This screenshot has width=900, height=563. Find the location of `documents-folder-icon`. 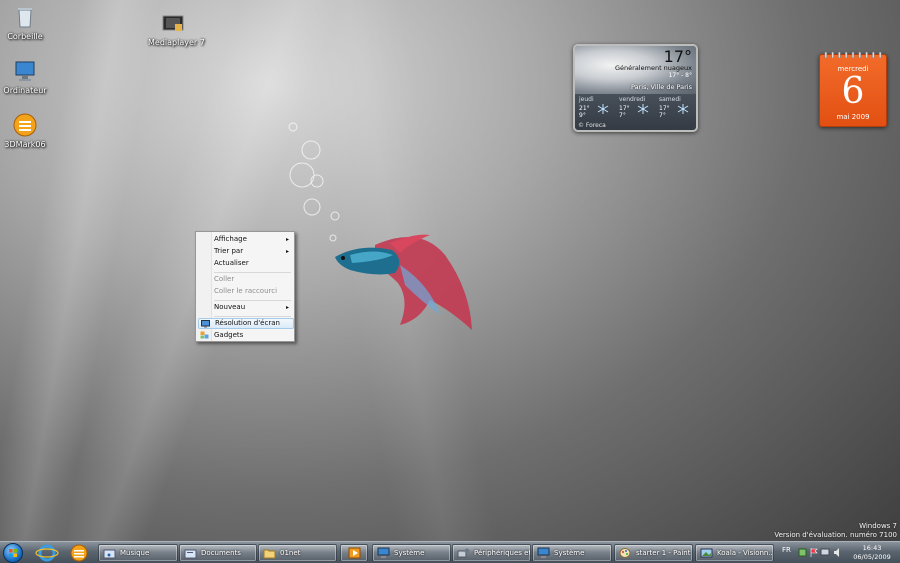

documents-folder-icon is located at coordinates (190, 554).